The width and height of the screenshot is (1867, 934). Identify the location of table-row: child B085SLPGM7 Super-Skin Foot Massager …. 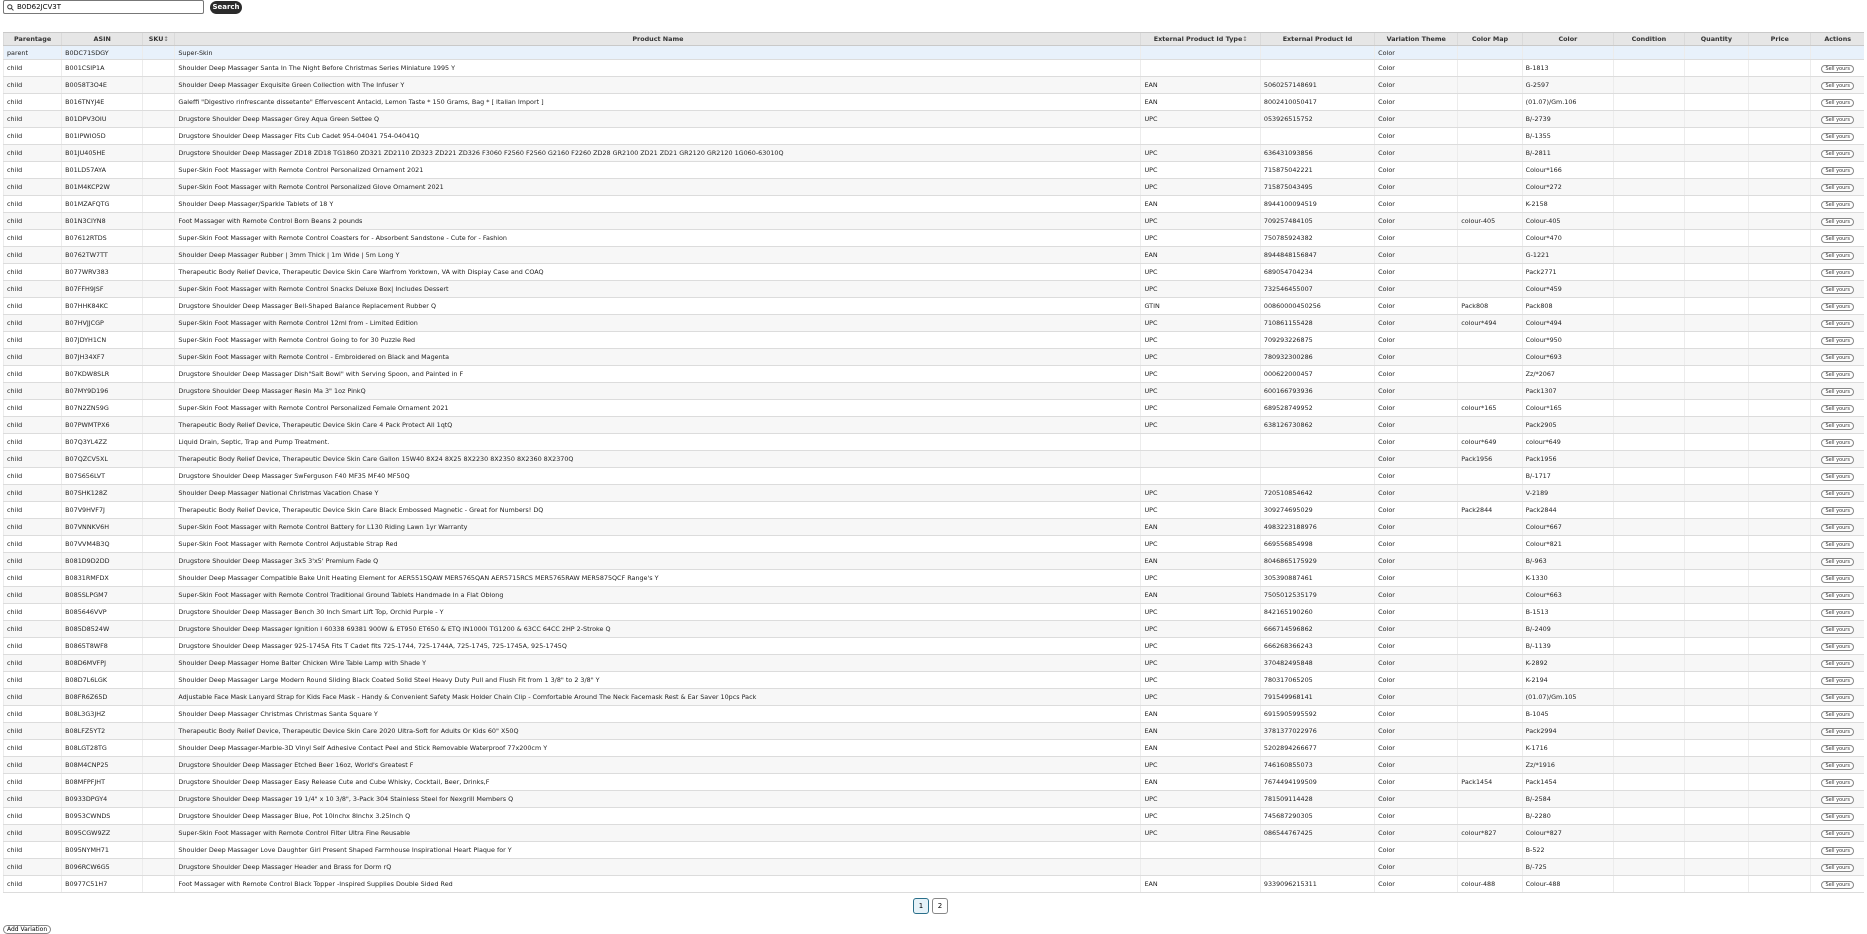
(933, 595).